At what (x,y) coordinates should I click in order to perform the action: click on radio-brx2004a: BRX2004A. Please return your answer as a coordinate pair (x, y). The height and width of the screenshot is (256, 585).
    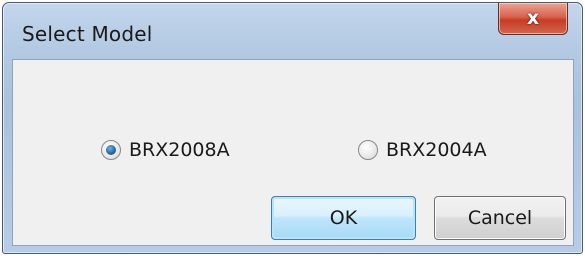
    Looking at the image, I should click on (422, 150).